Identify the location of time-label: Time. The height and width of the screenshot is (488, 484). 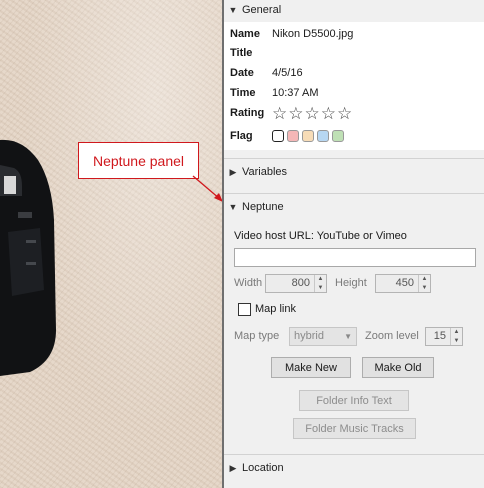
(243, 93).